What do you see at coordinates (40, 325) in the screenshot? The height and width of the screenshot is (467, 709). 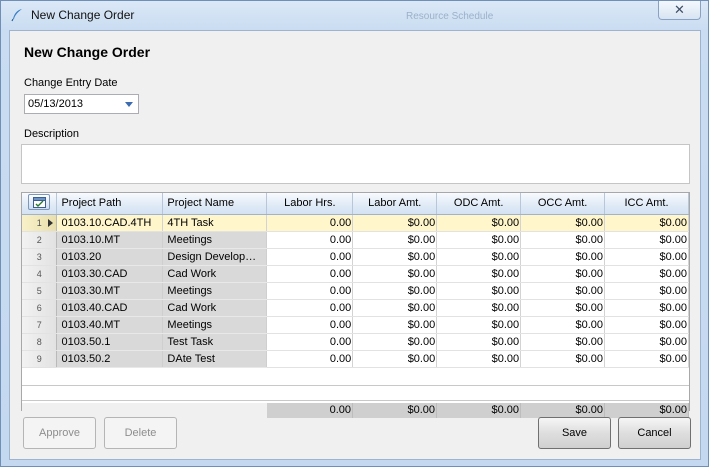 I see `row-header: 7` at bounding box center [40, 325].